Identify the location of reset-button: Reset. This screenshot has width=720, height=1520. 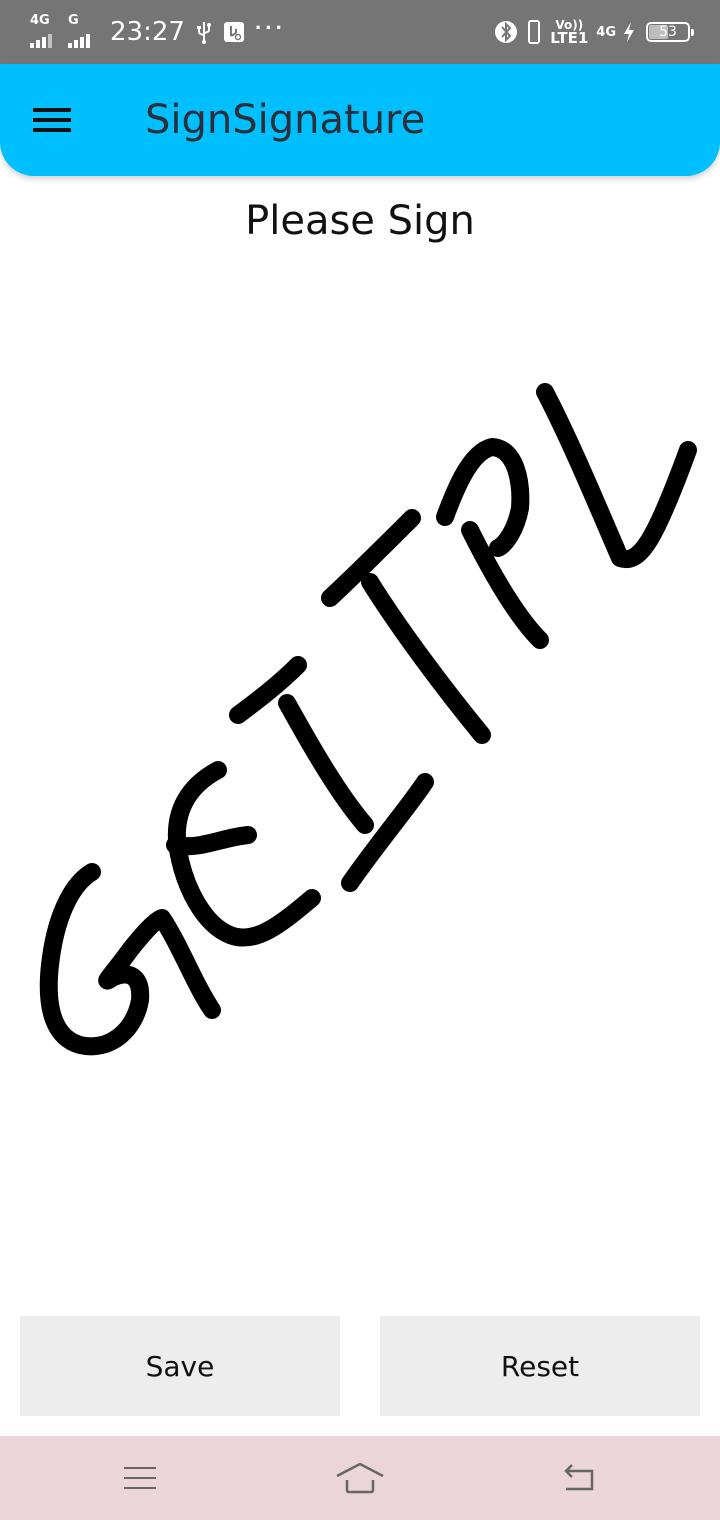
(540, 1366).